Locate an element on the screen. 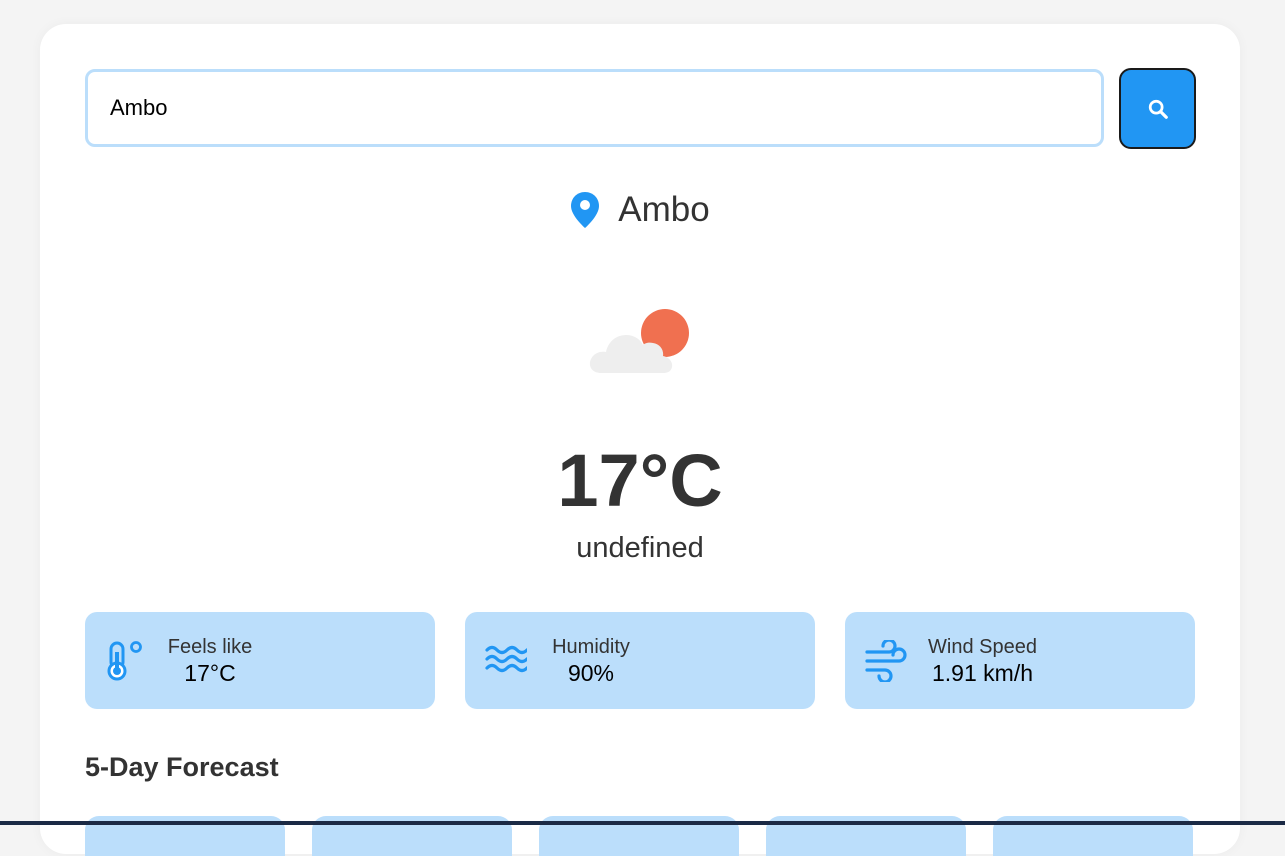 The width and height of the screenshot is (1285, 856). city-name: Ambo is located at coordinates (664, 209).